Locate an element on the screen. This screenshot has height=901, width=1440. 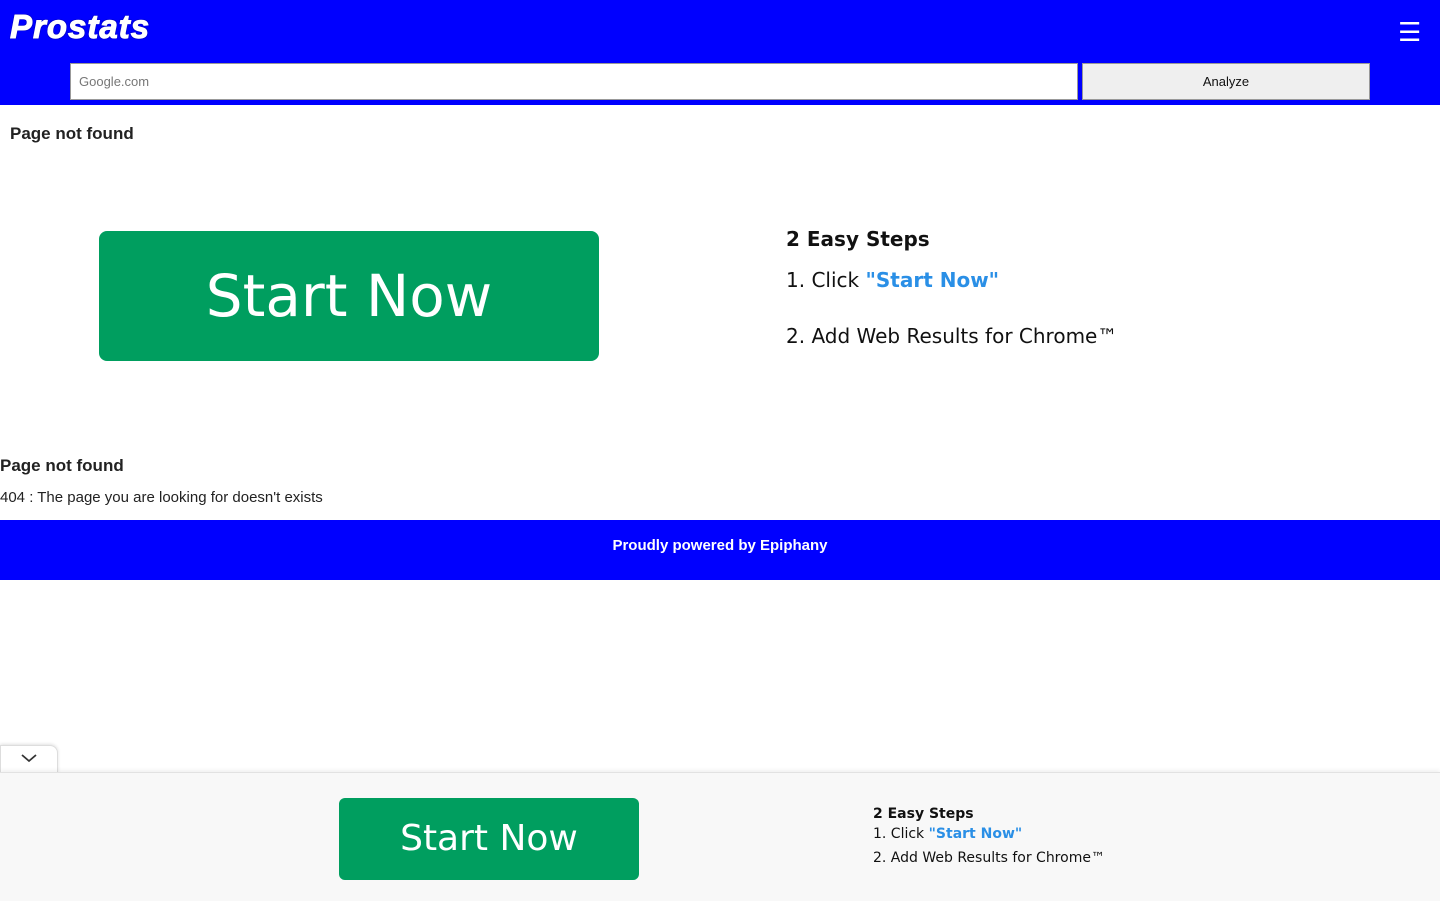
step-one-prefix: 1. Click is located at coordinates (826, 280).